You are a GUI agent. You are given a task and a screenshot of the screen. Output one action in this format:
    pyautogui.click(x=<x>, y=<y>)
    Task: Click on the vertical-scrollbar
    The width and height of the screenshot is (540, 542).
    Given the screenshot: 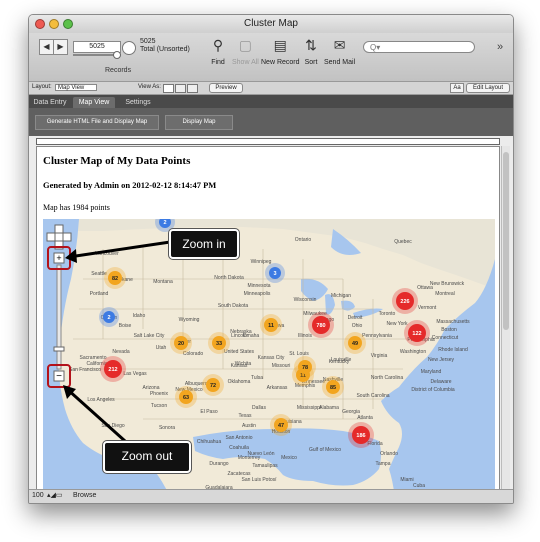 What is the action you would take?
    pyautogui.click(x=505, y=321)
    